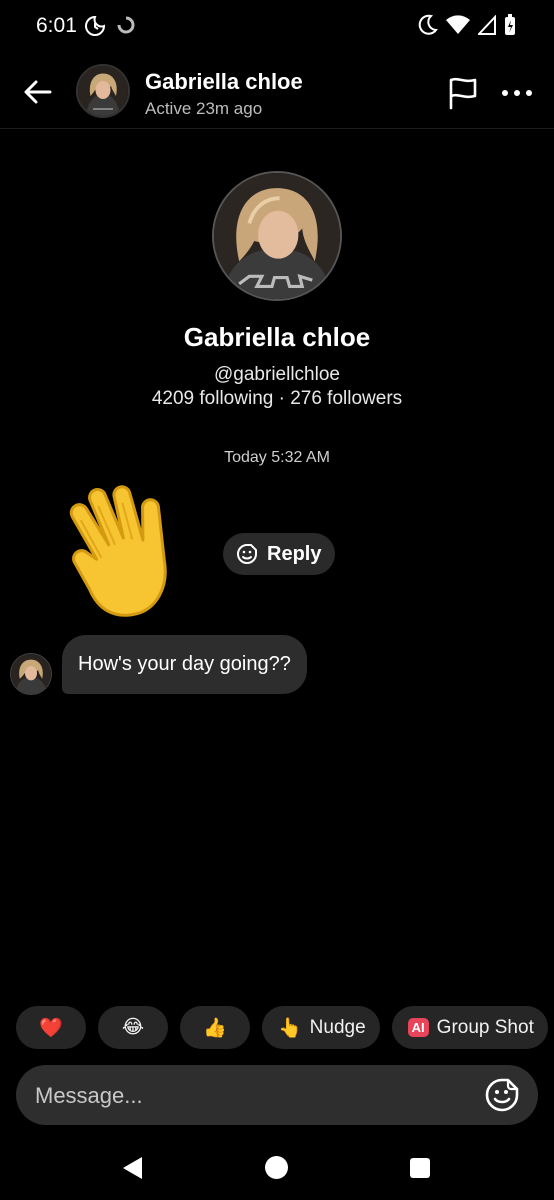 This screenshot has width=554, height=1200. I want to click on message-bubble: How's your day going??, so click(184, 664).